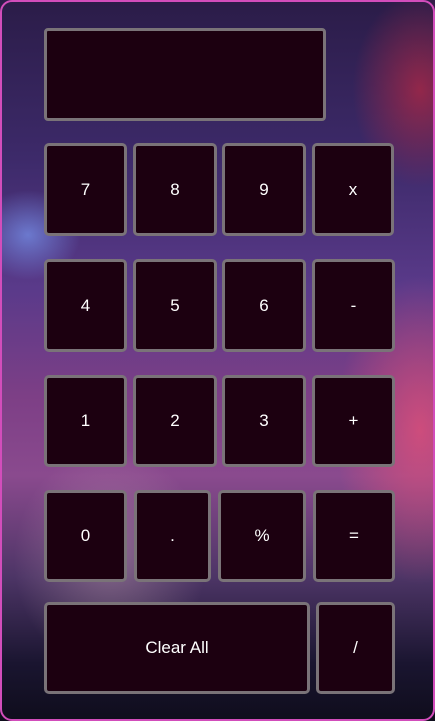 The height and width of the screenshot is (721, 435). What do you see at coordinates (354, 536) in the screenshot?
I see `key-equals: =` at bounding box center [354, 536].